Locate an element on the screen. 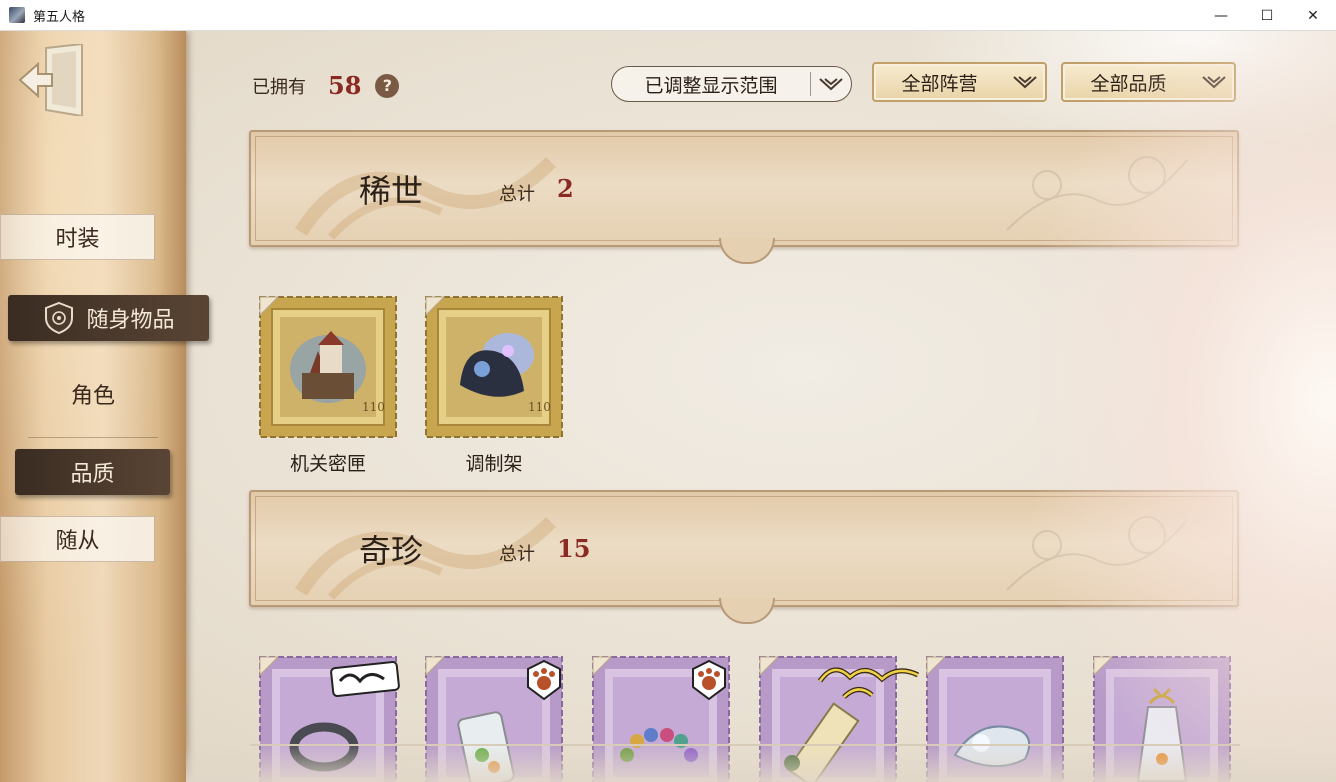 The height and width of the screenshot is (782, 1336). item-card: 110 机关密匣 is located at coordinates (328, 385).